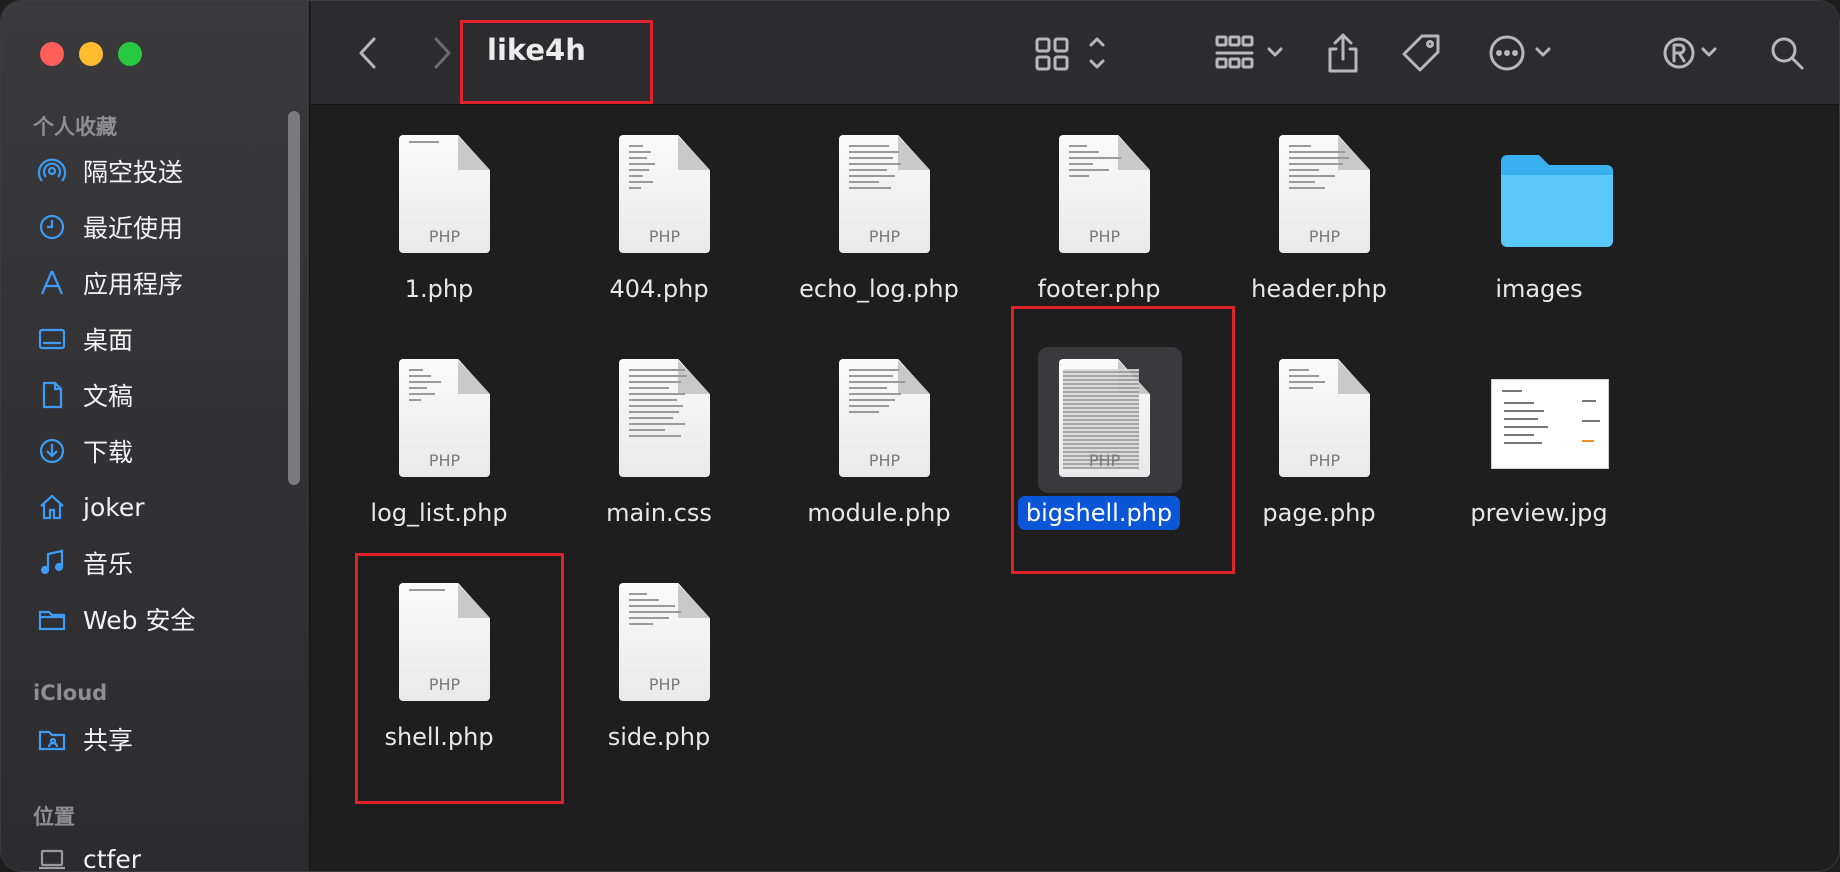 The height and width of the screenshot is (872, 1840). Describe the element at coordinates (659, 289) in the screenshot. I see `file-name: 404.php` at that location.